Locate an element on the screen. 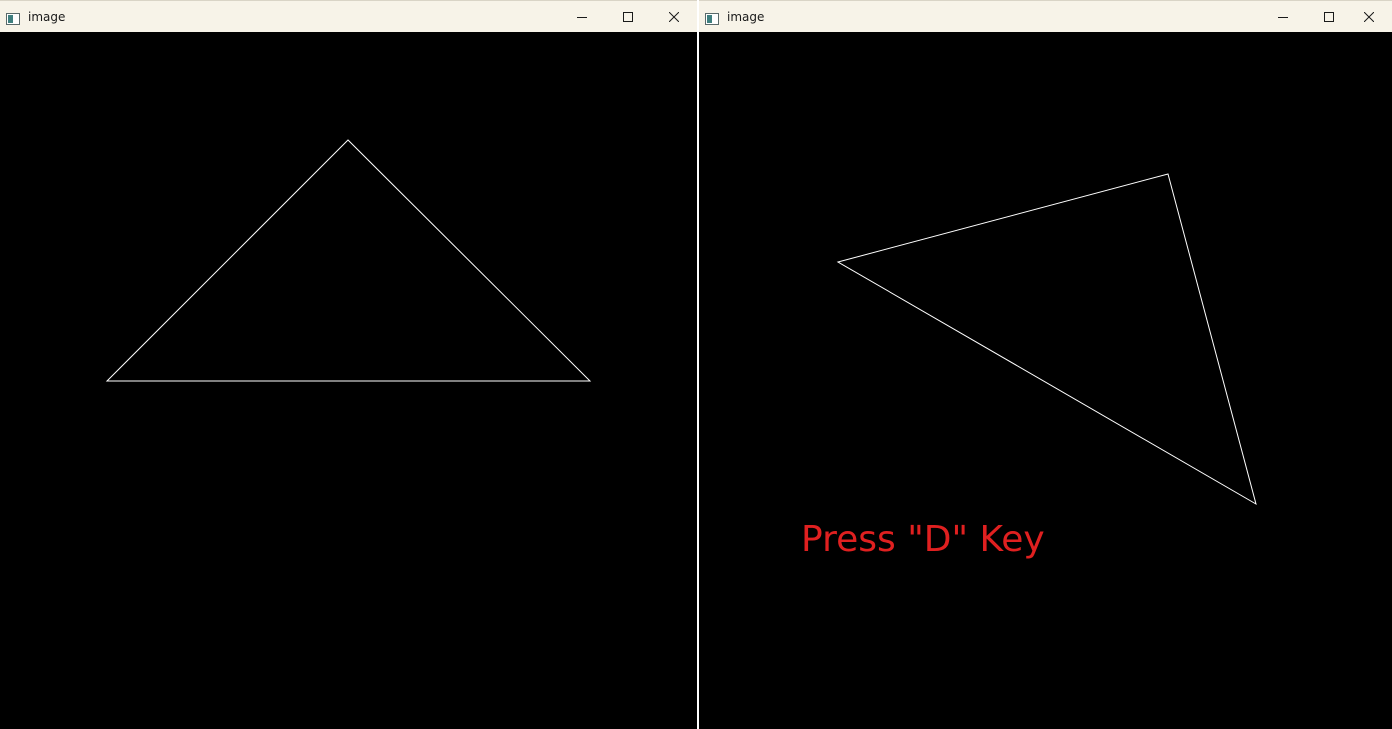  triangle is located at coordinates (348, 260).